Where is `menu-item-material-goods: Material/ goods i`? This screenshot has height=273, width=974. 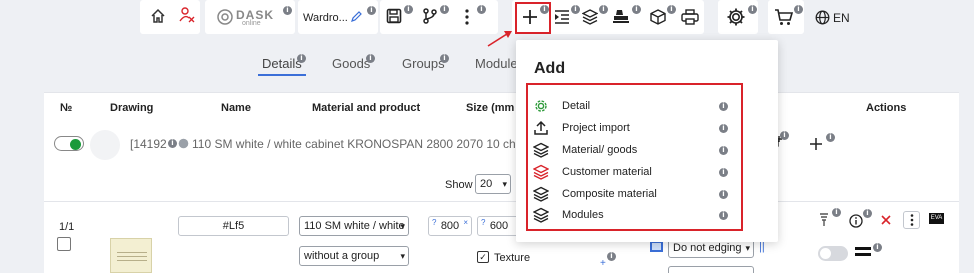
menu-item-material-goods: Material/ goods i is located at coordinates (630, 151).